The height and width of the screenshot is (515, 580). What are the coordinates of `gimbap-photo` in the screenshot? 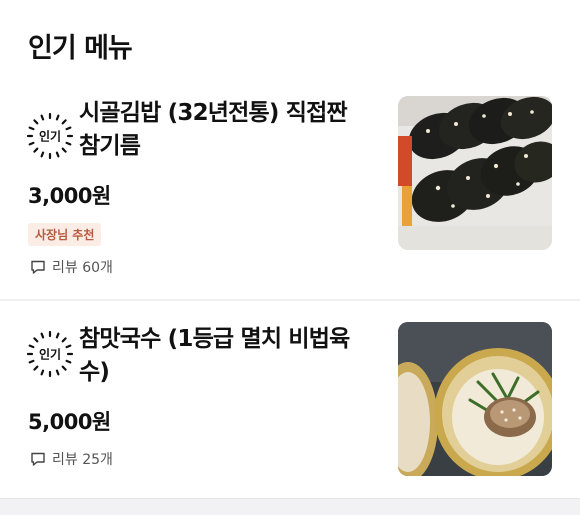 It's located at (475, 173).